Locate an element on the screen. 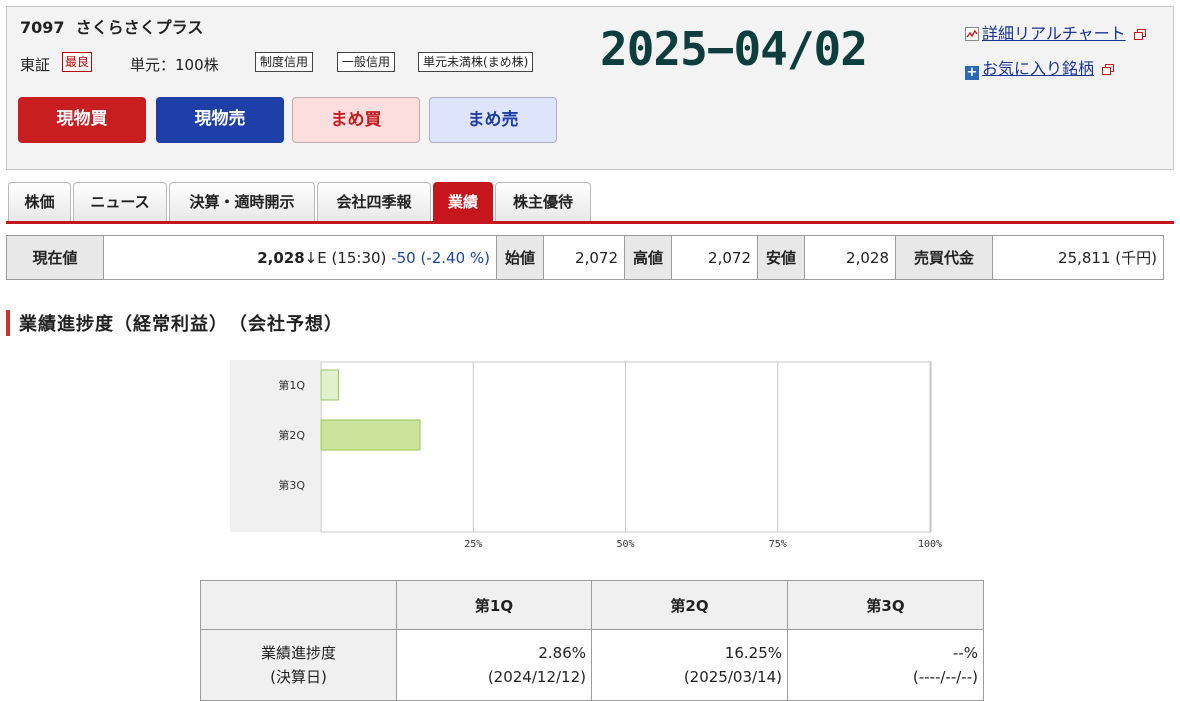 The width and height of the screenshot is (1180, 701). chart-category-label: 第3Q is located at coordinates (291, 485).